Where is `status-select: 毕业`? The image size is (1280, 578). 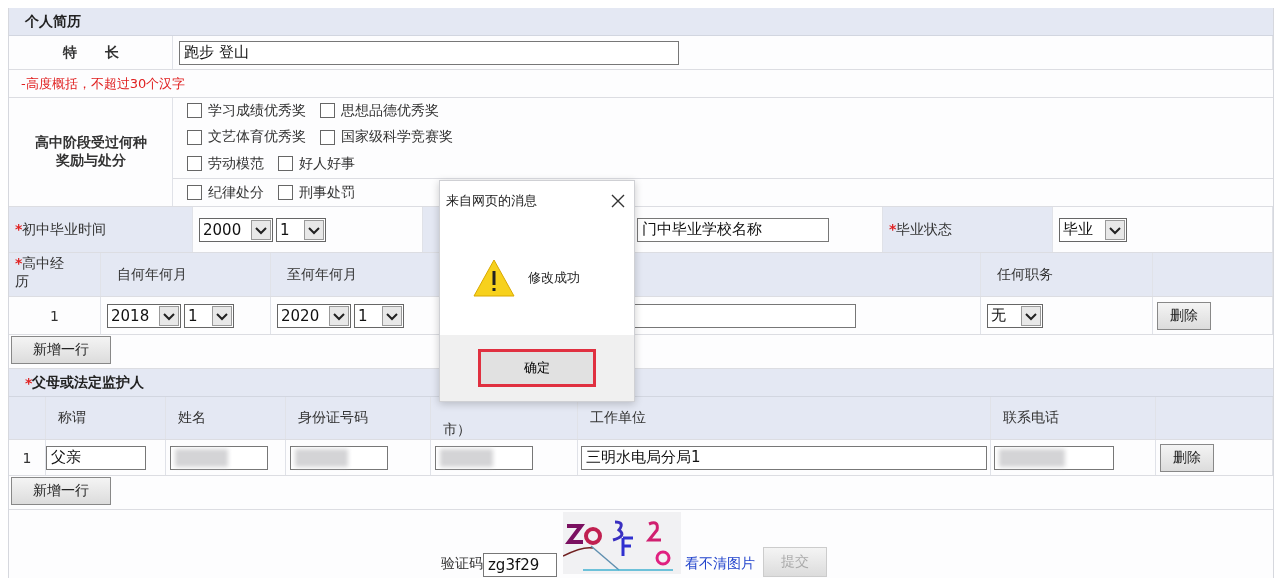
status-select: 毕业 is located at coordinates (1093, 229).